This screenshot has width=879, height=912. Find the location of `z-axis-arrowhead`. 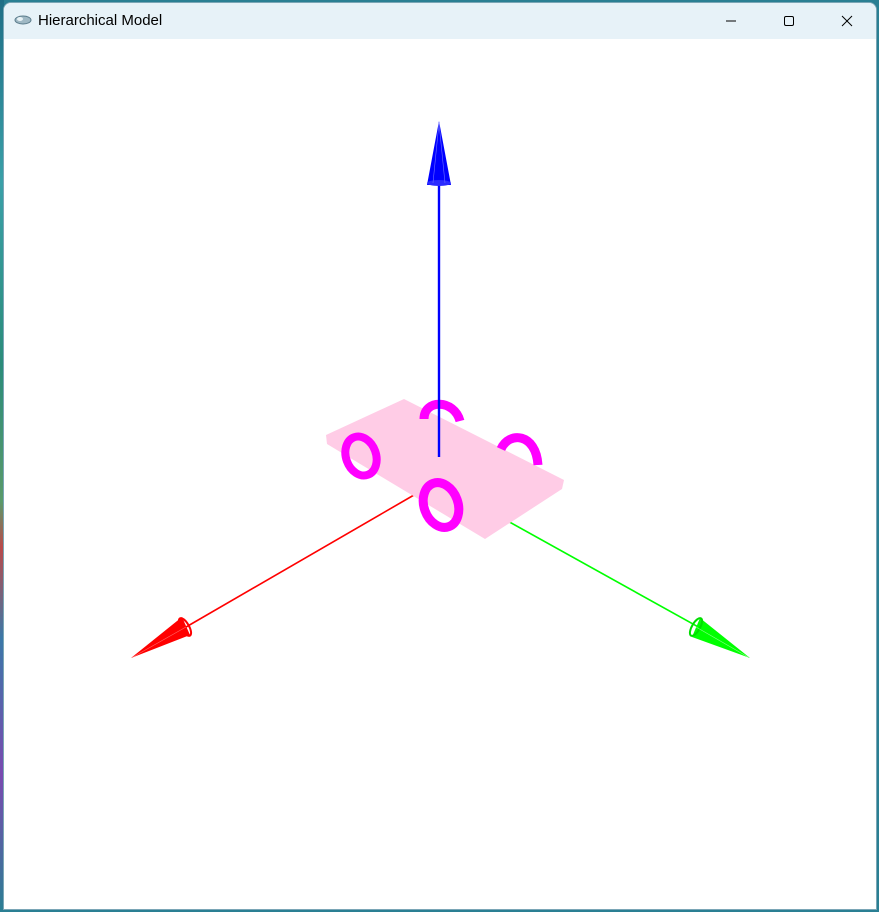

z-axis-arrowhead is located at coordinates (439, 153).